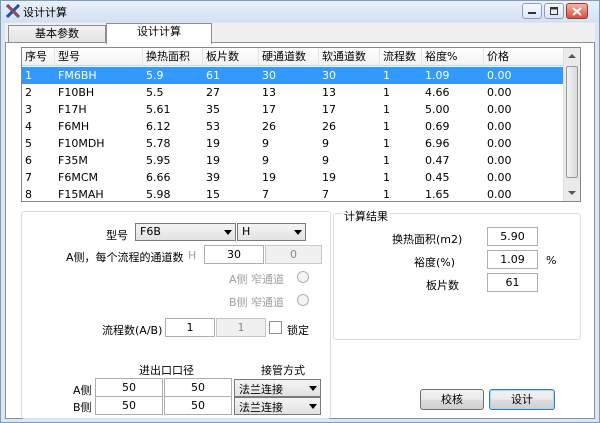  I want to click on a-inlet-input: 50, so click(129, 387).